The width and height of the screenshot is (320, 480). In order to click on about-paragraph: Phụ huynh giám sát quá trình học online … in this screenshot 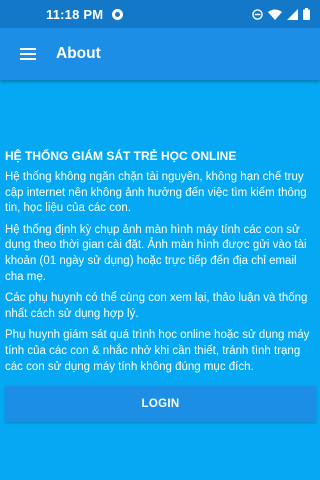, I will do `click(157, 351)`.